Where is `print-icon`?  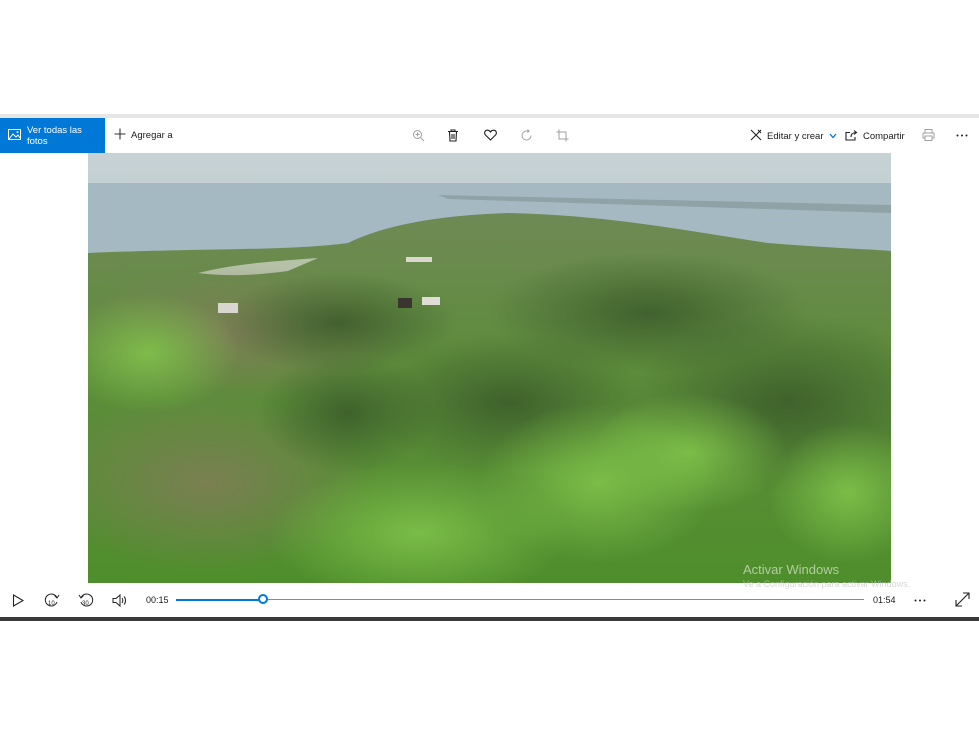
print-icon is located at coordinates (928, 135).